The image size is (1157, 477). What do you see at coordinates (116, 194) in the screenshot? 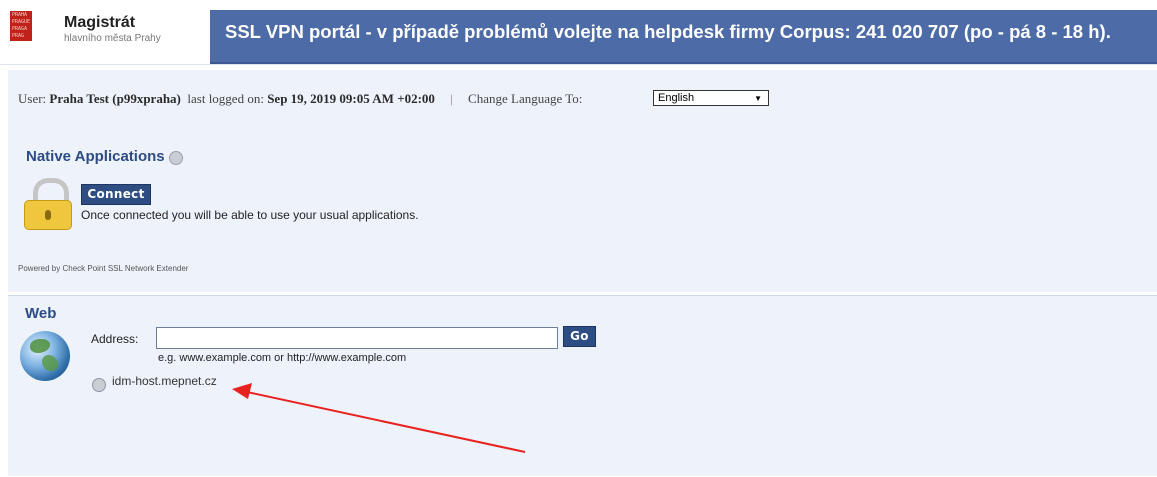
I see `connect-button: Connect` at bounding box center [116, 194].